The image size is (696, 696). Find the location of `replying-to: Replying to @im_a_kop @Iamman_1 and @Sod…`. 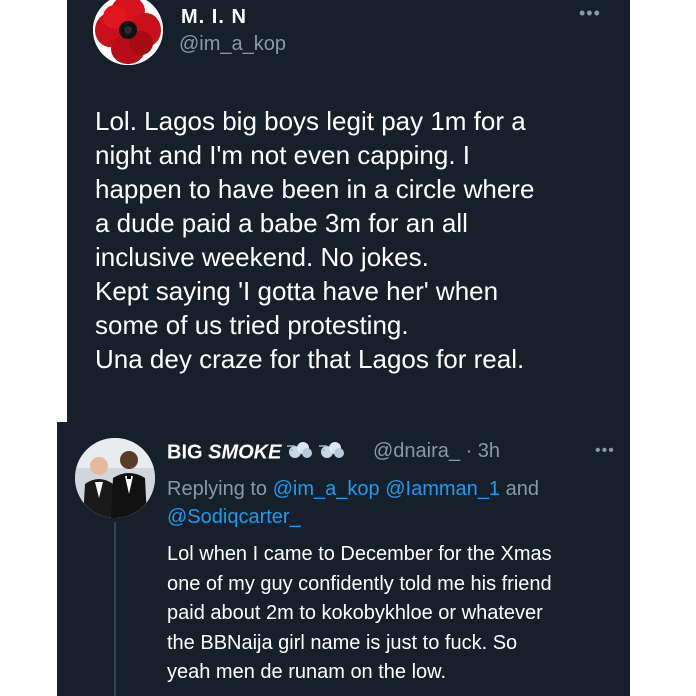

replying-to: Replying to @im_a_kop @Iamman_1 and @Sod… is located at coordinates (387, 503).